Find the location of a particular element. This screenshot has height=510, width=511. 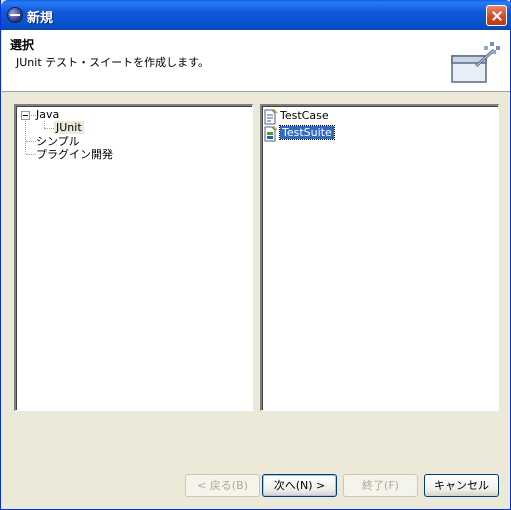

tree-item-label: Java is located at coordinates (48, 114).